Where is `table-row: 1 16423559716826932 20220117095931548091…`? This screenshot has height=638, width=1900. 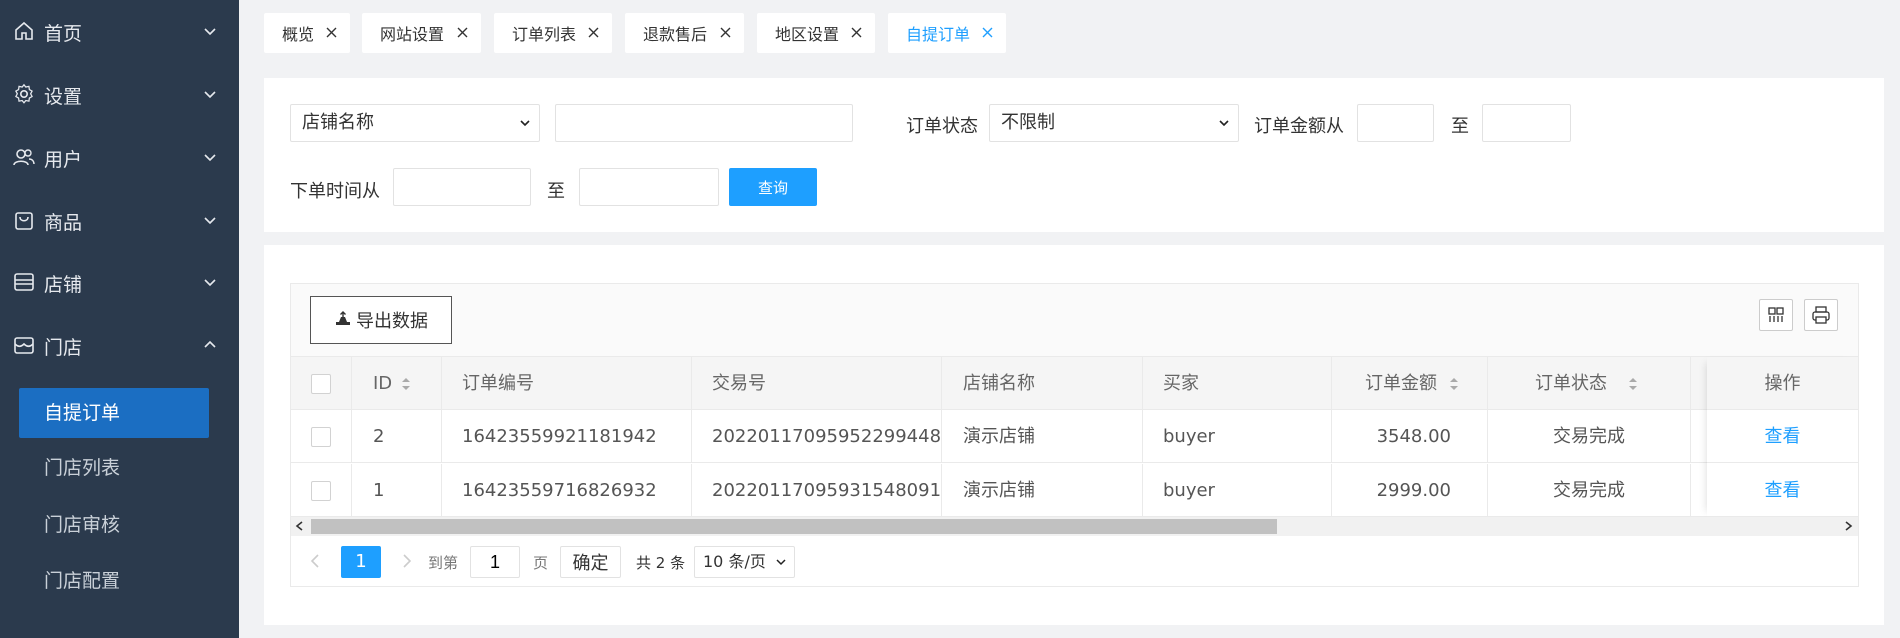 table-row: 1 16423559716826932 20220117095931548091… is located at coordinates (1074, 490).